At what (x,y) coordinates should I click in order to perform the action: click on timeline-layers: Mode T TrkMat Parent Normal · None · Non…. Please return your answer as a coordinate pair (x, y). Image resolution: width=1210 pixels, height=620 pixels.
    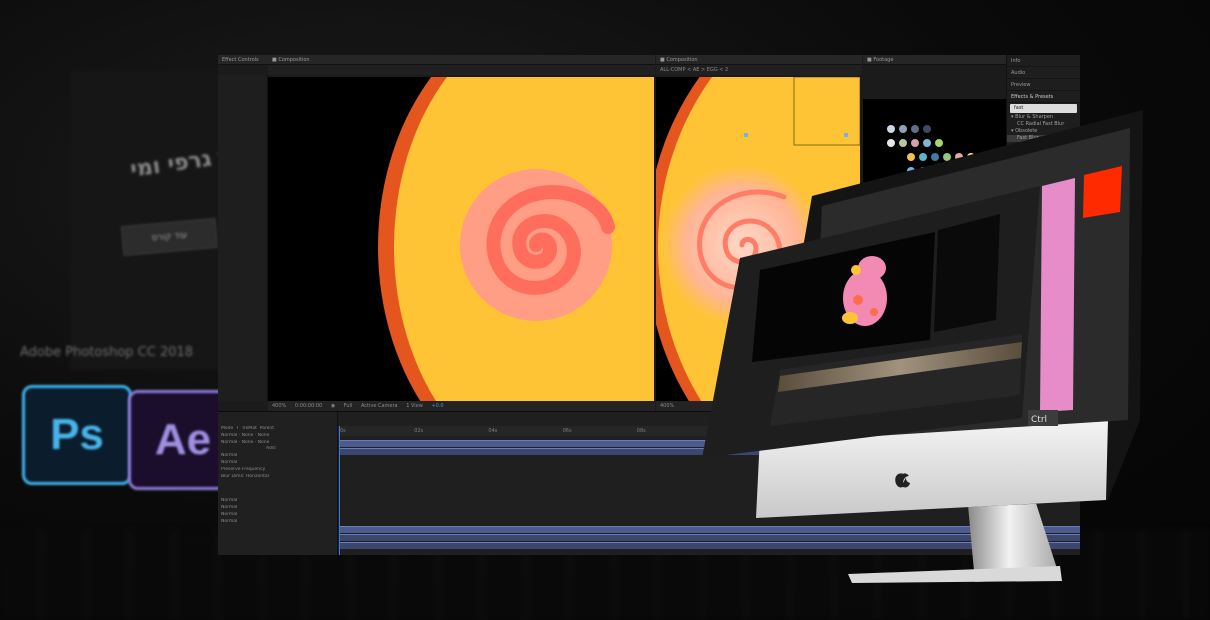
    Looking at the image, I should click on (278, 483).